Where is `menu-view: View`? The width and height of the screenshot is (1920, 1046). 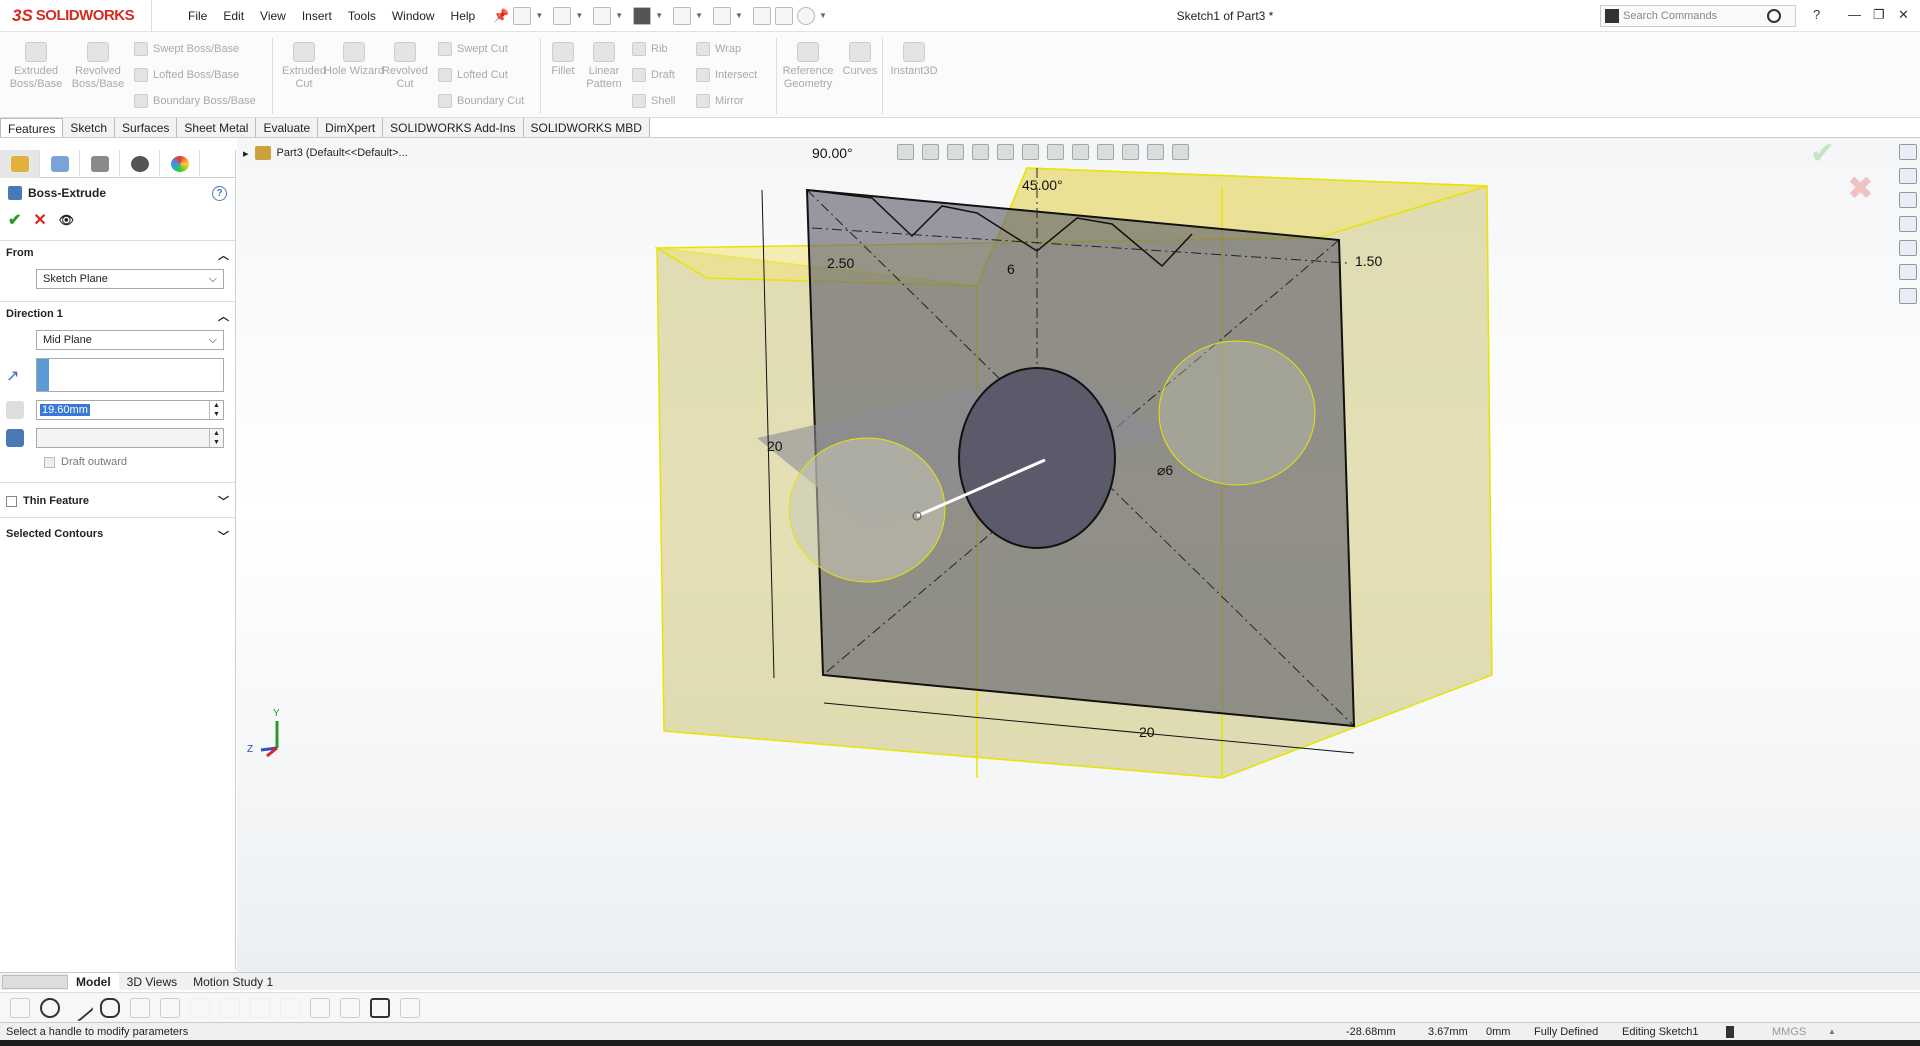 menu-view: View is located at coordinates (273, 16).